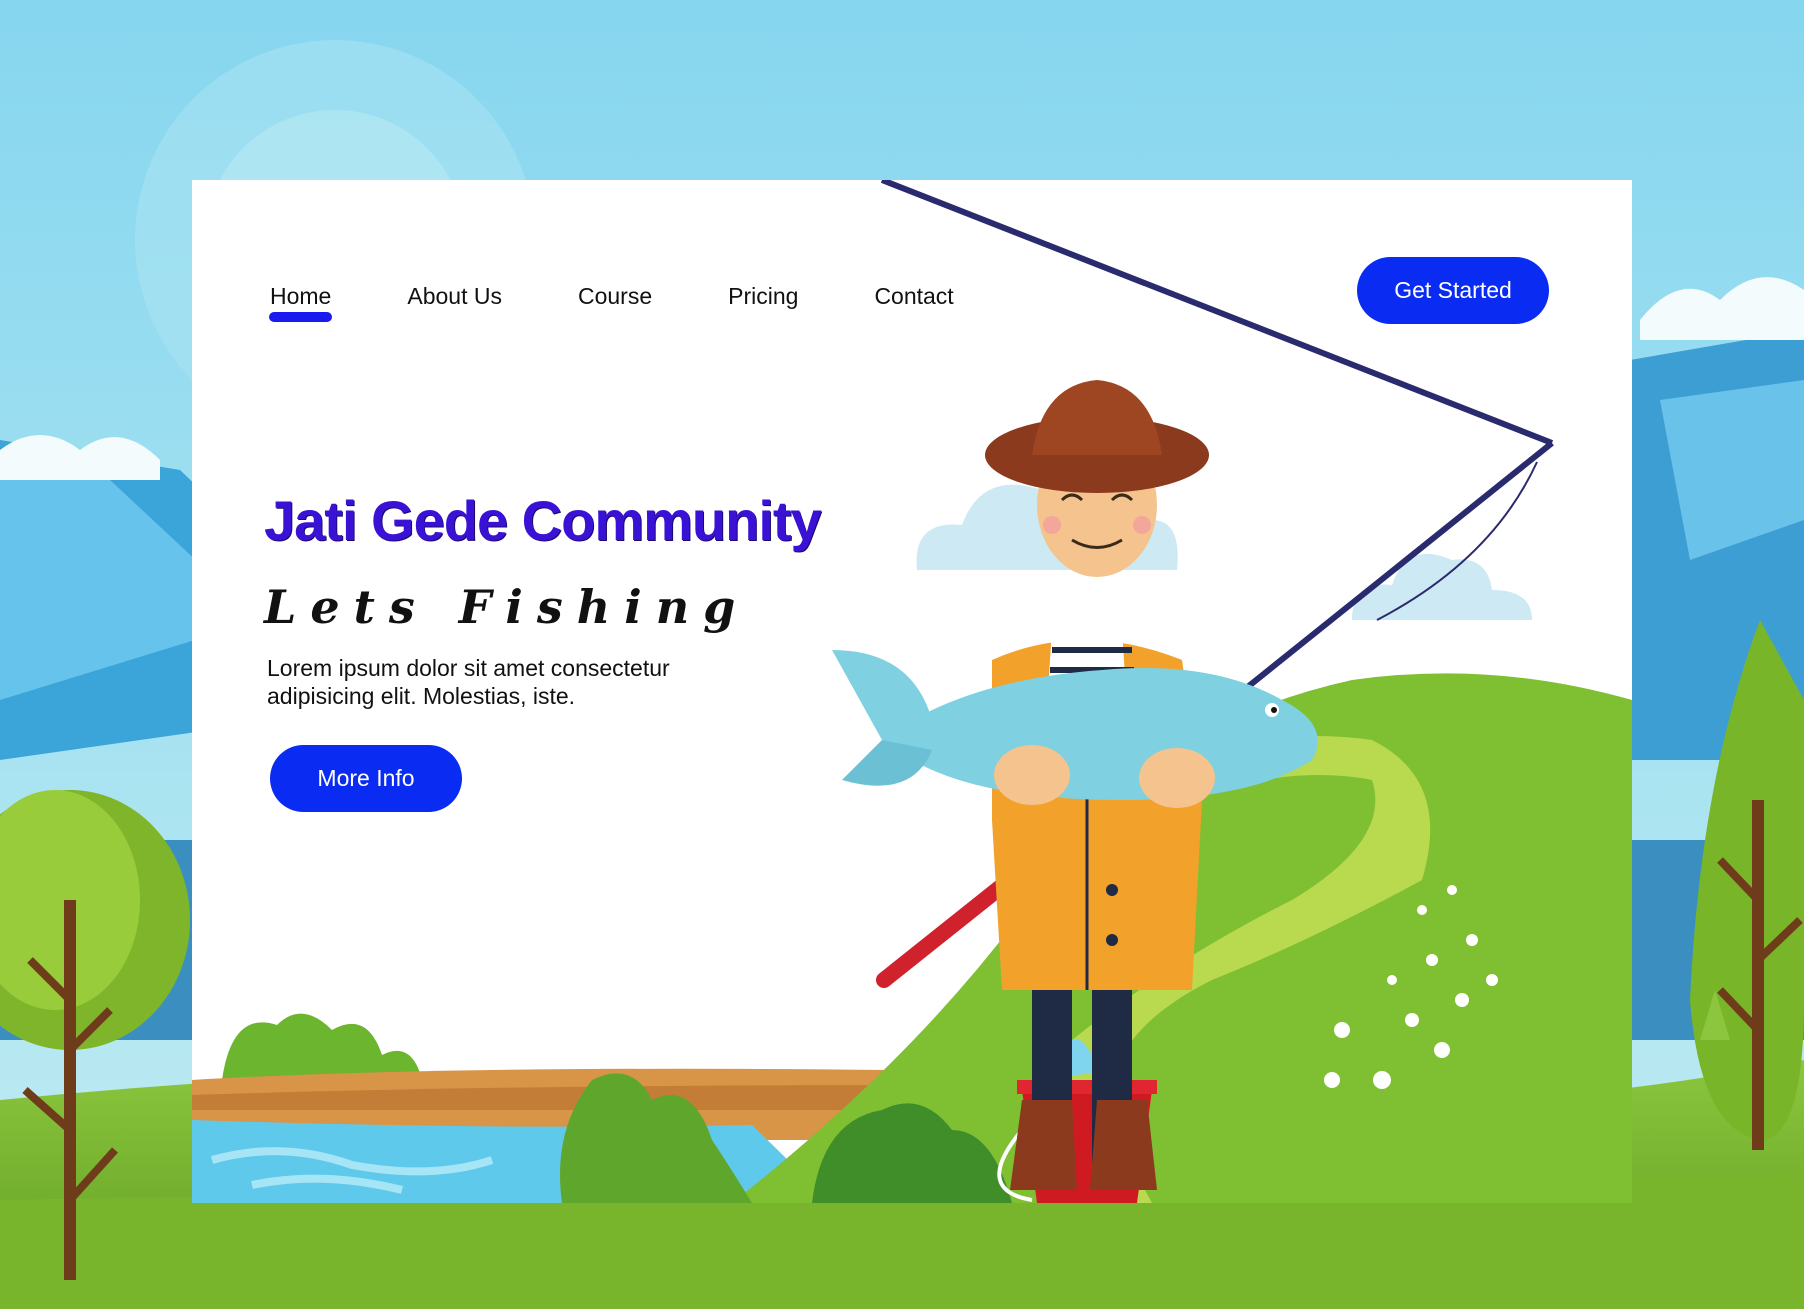 Image resolution: width=1804 pixels, height=1309 pixels. Describe the element at coordinates (454, 296) in the screenshot. I see `nav-item-about-us: About Us` at that location.